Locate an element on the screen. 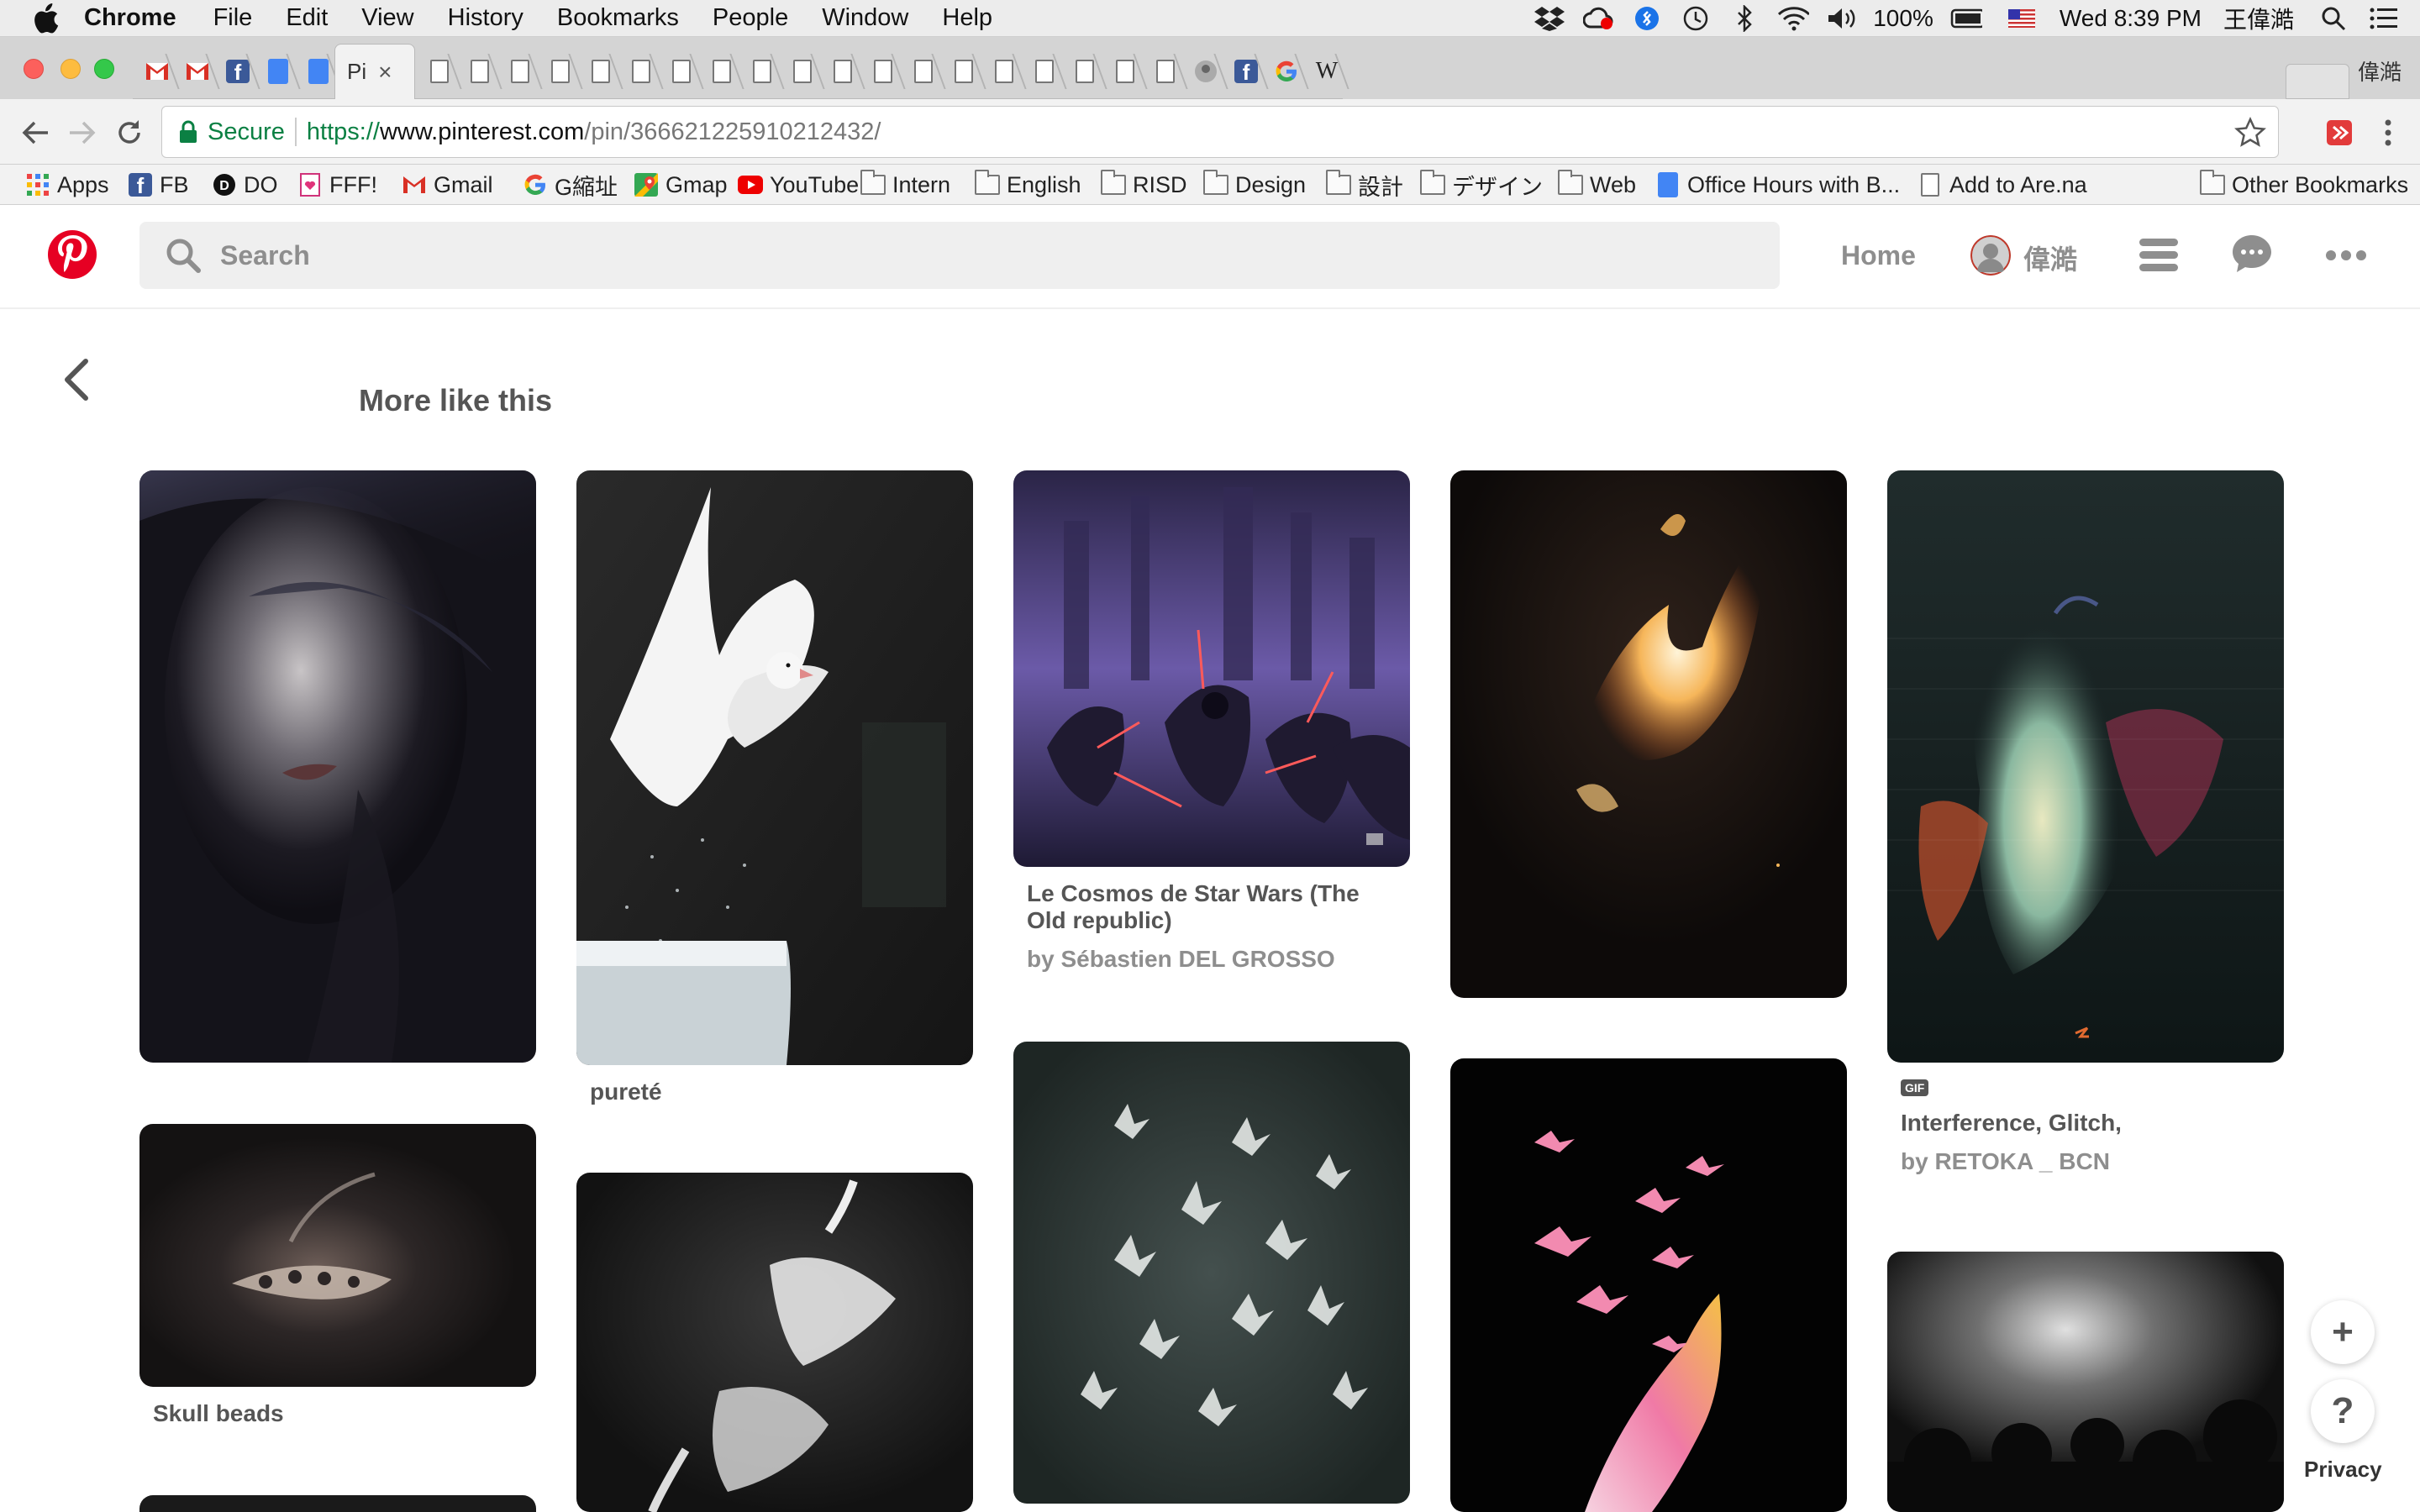 This screenshot has height=1512, width=2420. tab-19: b is located at coordinates (923, 71).